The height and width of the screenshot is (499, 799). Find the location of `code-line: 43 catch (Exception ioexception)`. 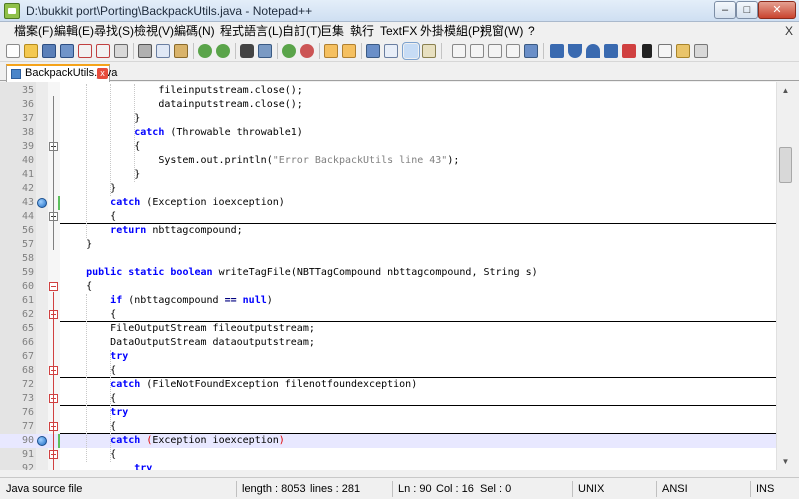

code-line: 43 catch (Exception ioexception) is located at coordinates (388, 203).